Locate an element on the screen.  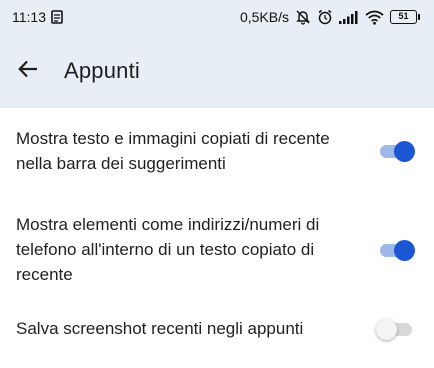
setting-label: Salva screenshot recenti negli appunti is located at coordinates (160, 328).